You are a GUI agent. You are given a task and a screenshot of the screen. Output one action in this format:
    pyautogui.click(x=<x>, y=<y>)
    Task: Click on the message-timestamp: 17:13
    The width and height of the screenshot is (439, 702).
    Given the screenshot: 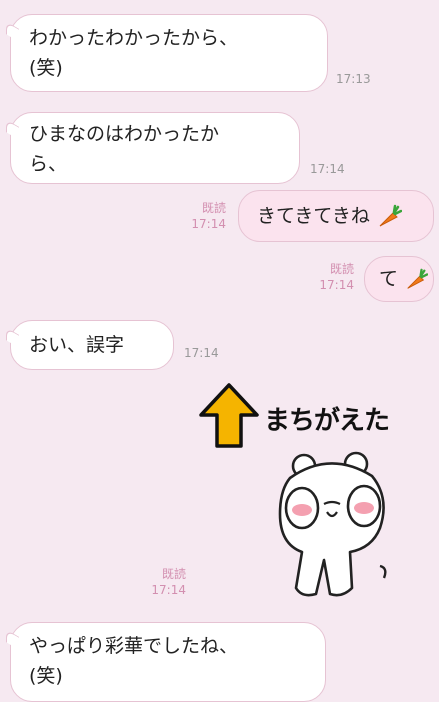 What is the action you would take?
    pyautogui.click(x=353, y=79)
    